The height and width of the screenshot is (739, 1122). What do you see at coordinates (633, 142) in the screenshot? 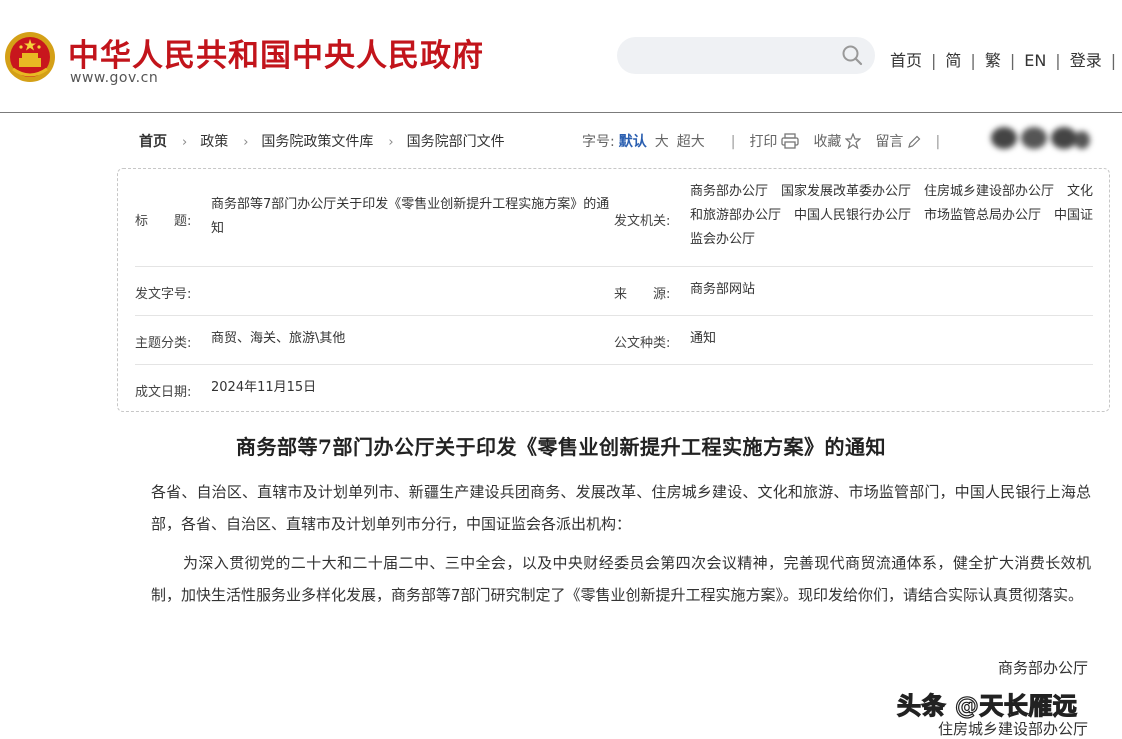
I see `font-size-default: 默认` at bounding box center [633, 142].